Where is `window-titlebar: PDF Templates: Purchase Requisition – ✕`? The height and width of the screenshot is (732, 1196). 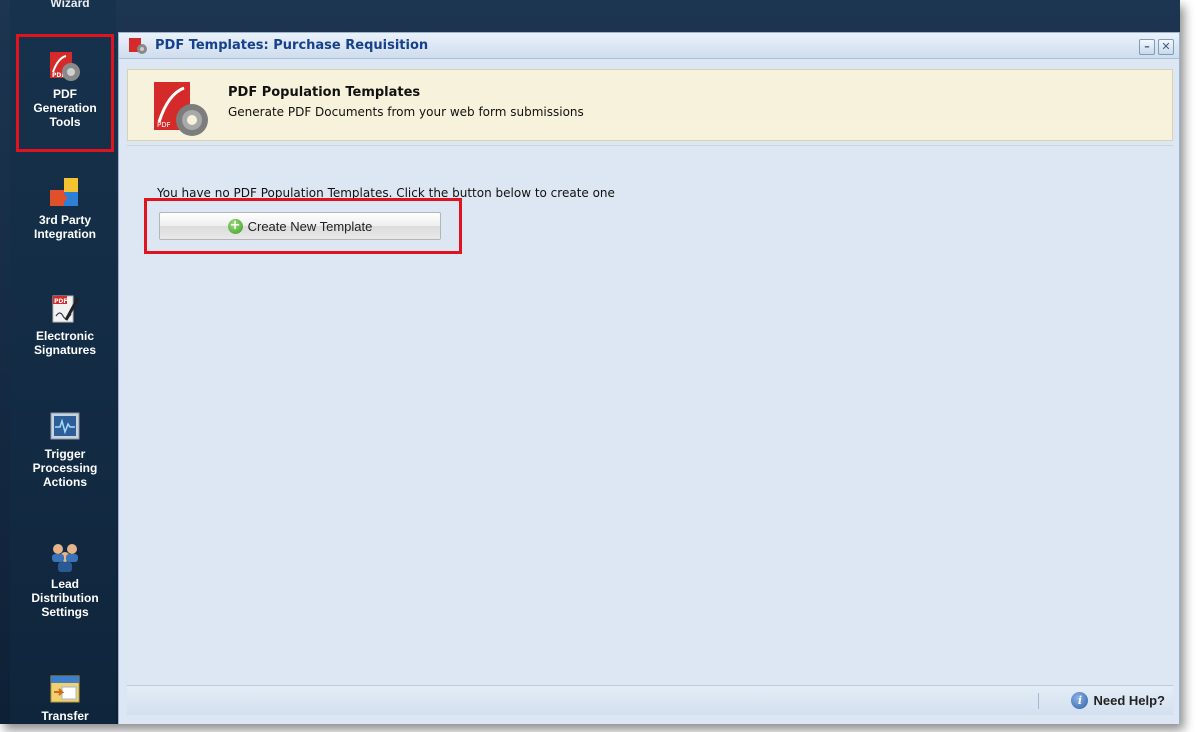 window-titlebar: PDF Templates: Purchase Requisition – ✕ is located at coordinates (649, 46).